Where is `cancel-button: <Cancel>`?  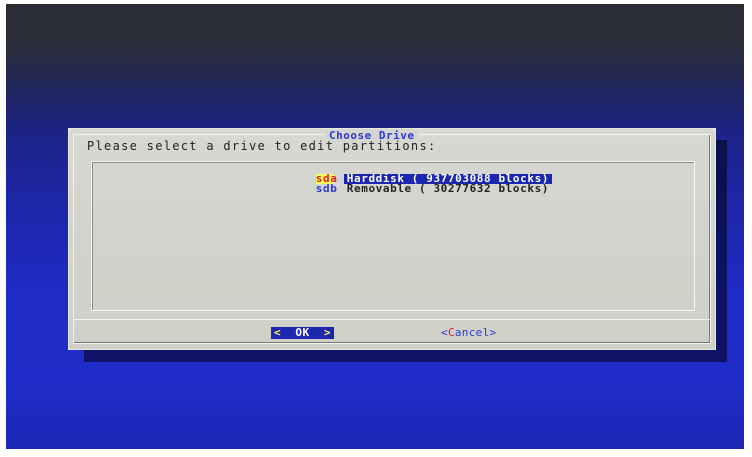 cancel-button: <Cancel> is located at coordinates (468, 333).